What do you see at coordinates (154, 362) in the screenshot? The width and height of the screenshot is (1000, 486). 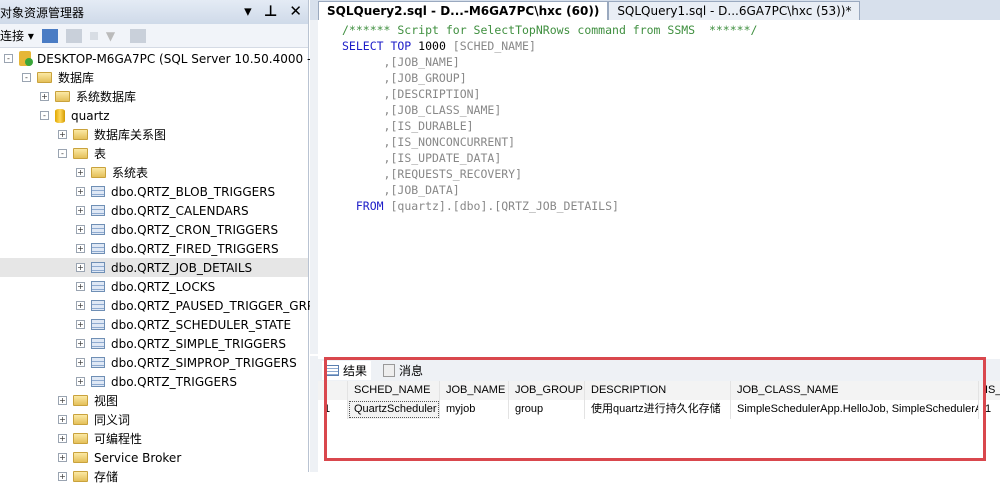 I see `tree-item: + dbo.QRTZ_SIMPROP_TRIGGERS` at bounding box center [154, 362].